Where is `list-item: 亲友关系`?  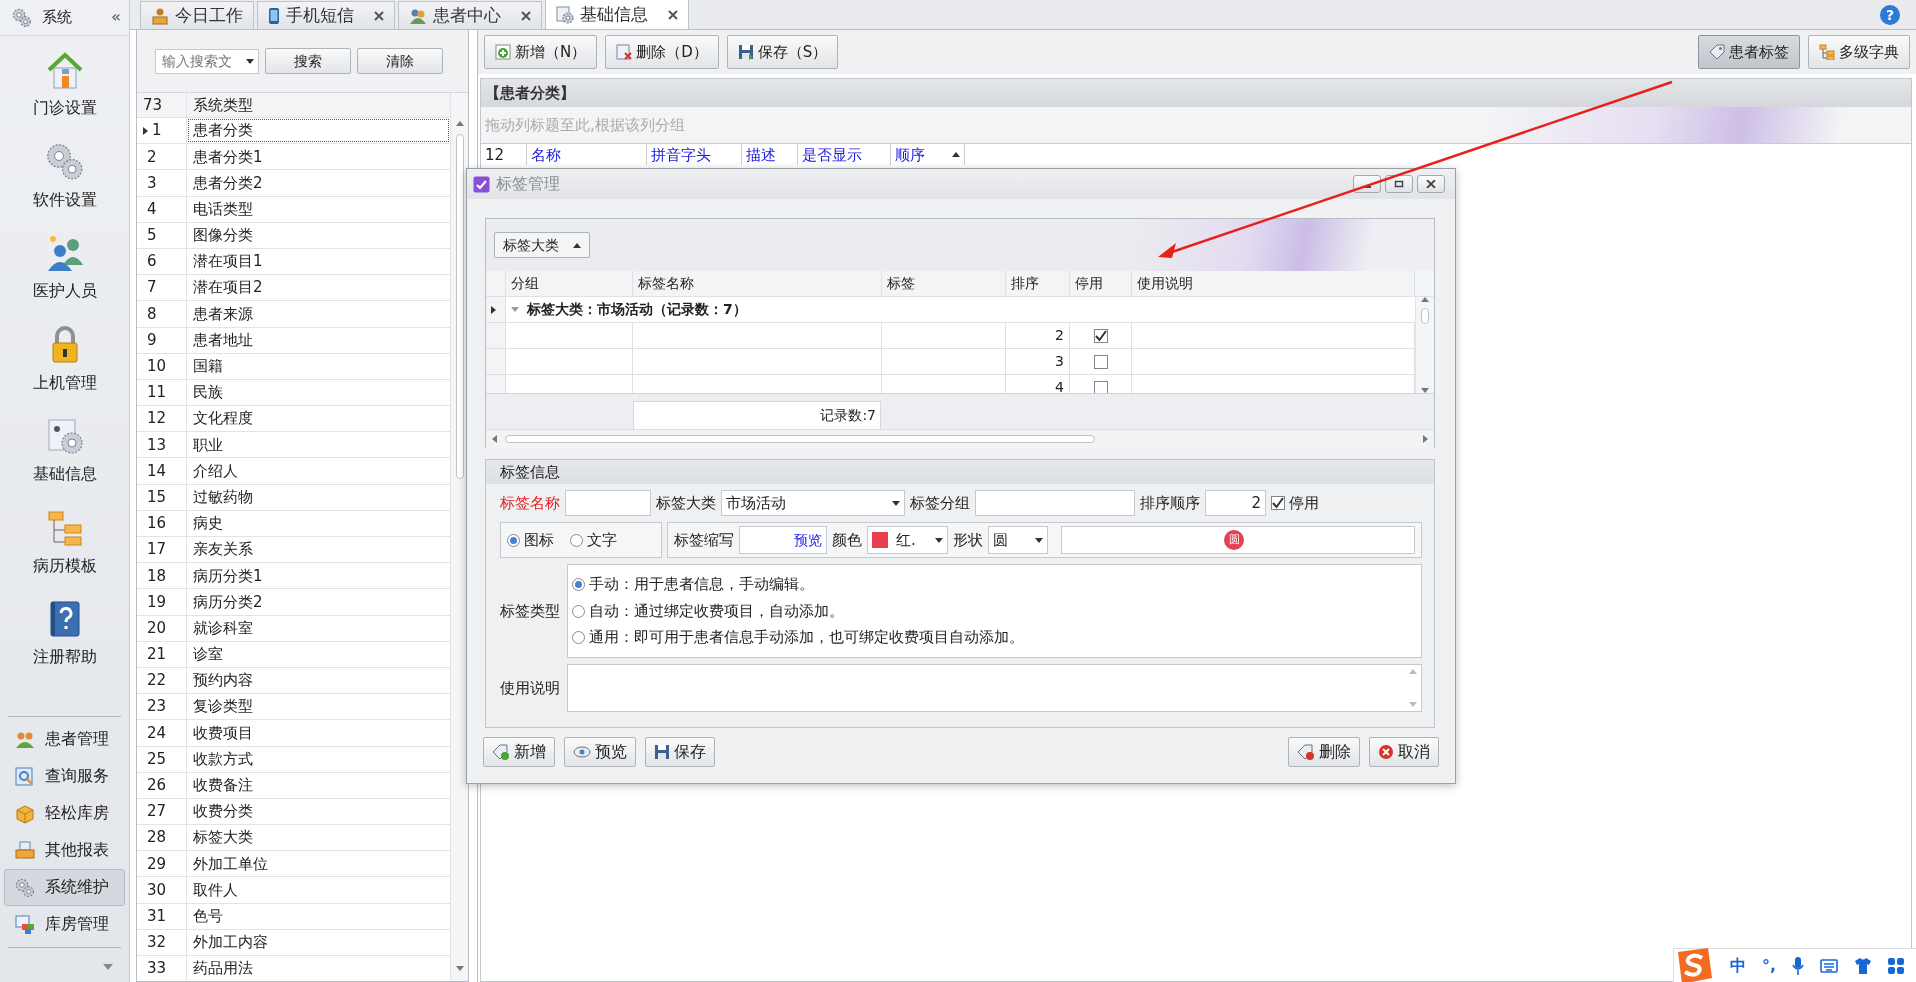 list-item: 亲友关系 is located at coordinates (318, 550).